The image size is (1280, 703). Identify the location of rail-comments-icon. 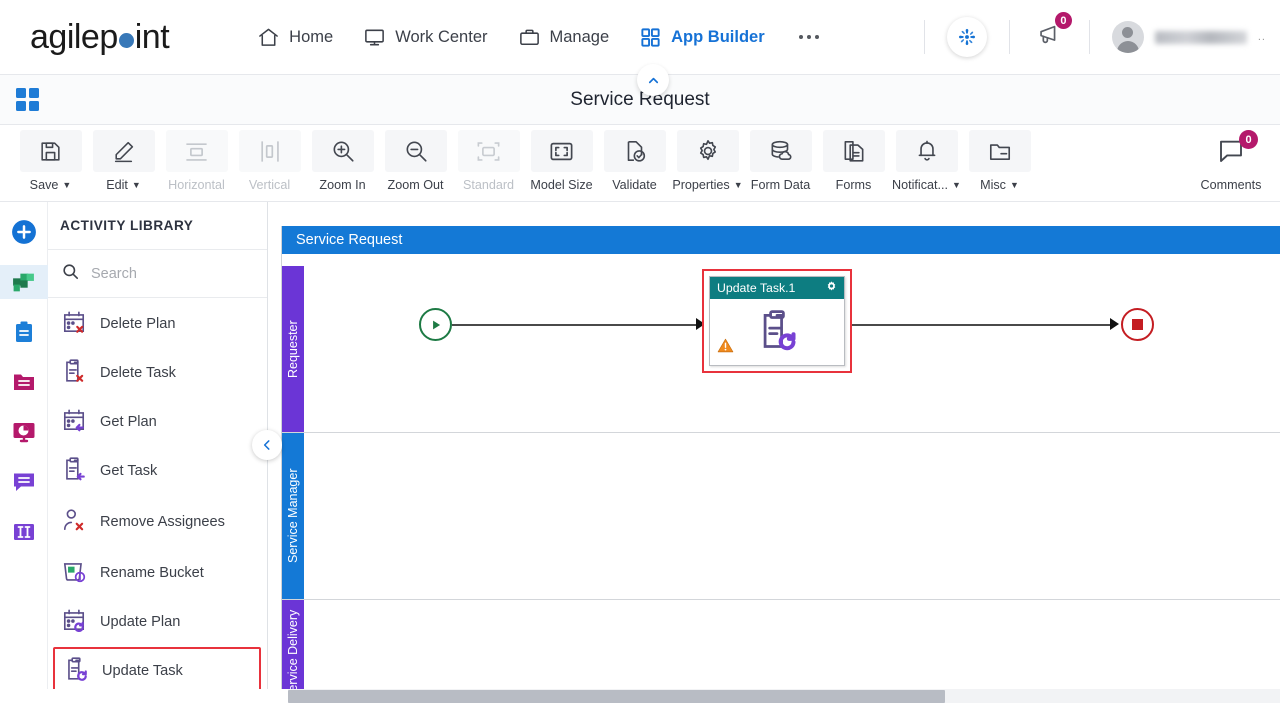
(24, 482).